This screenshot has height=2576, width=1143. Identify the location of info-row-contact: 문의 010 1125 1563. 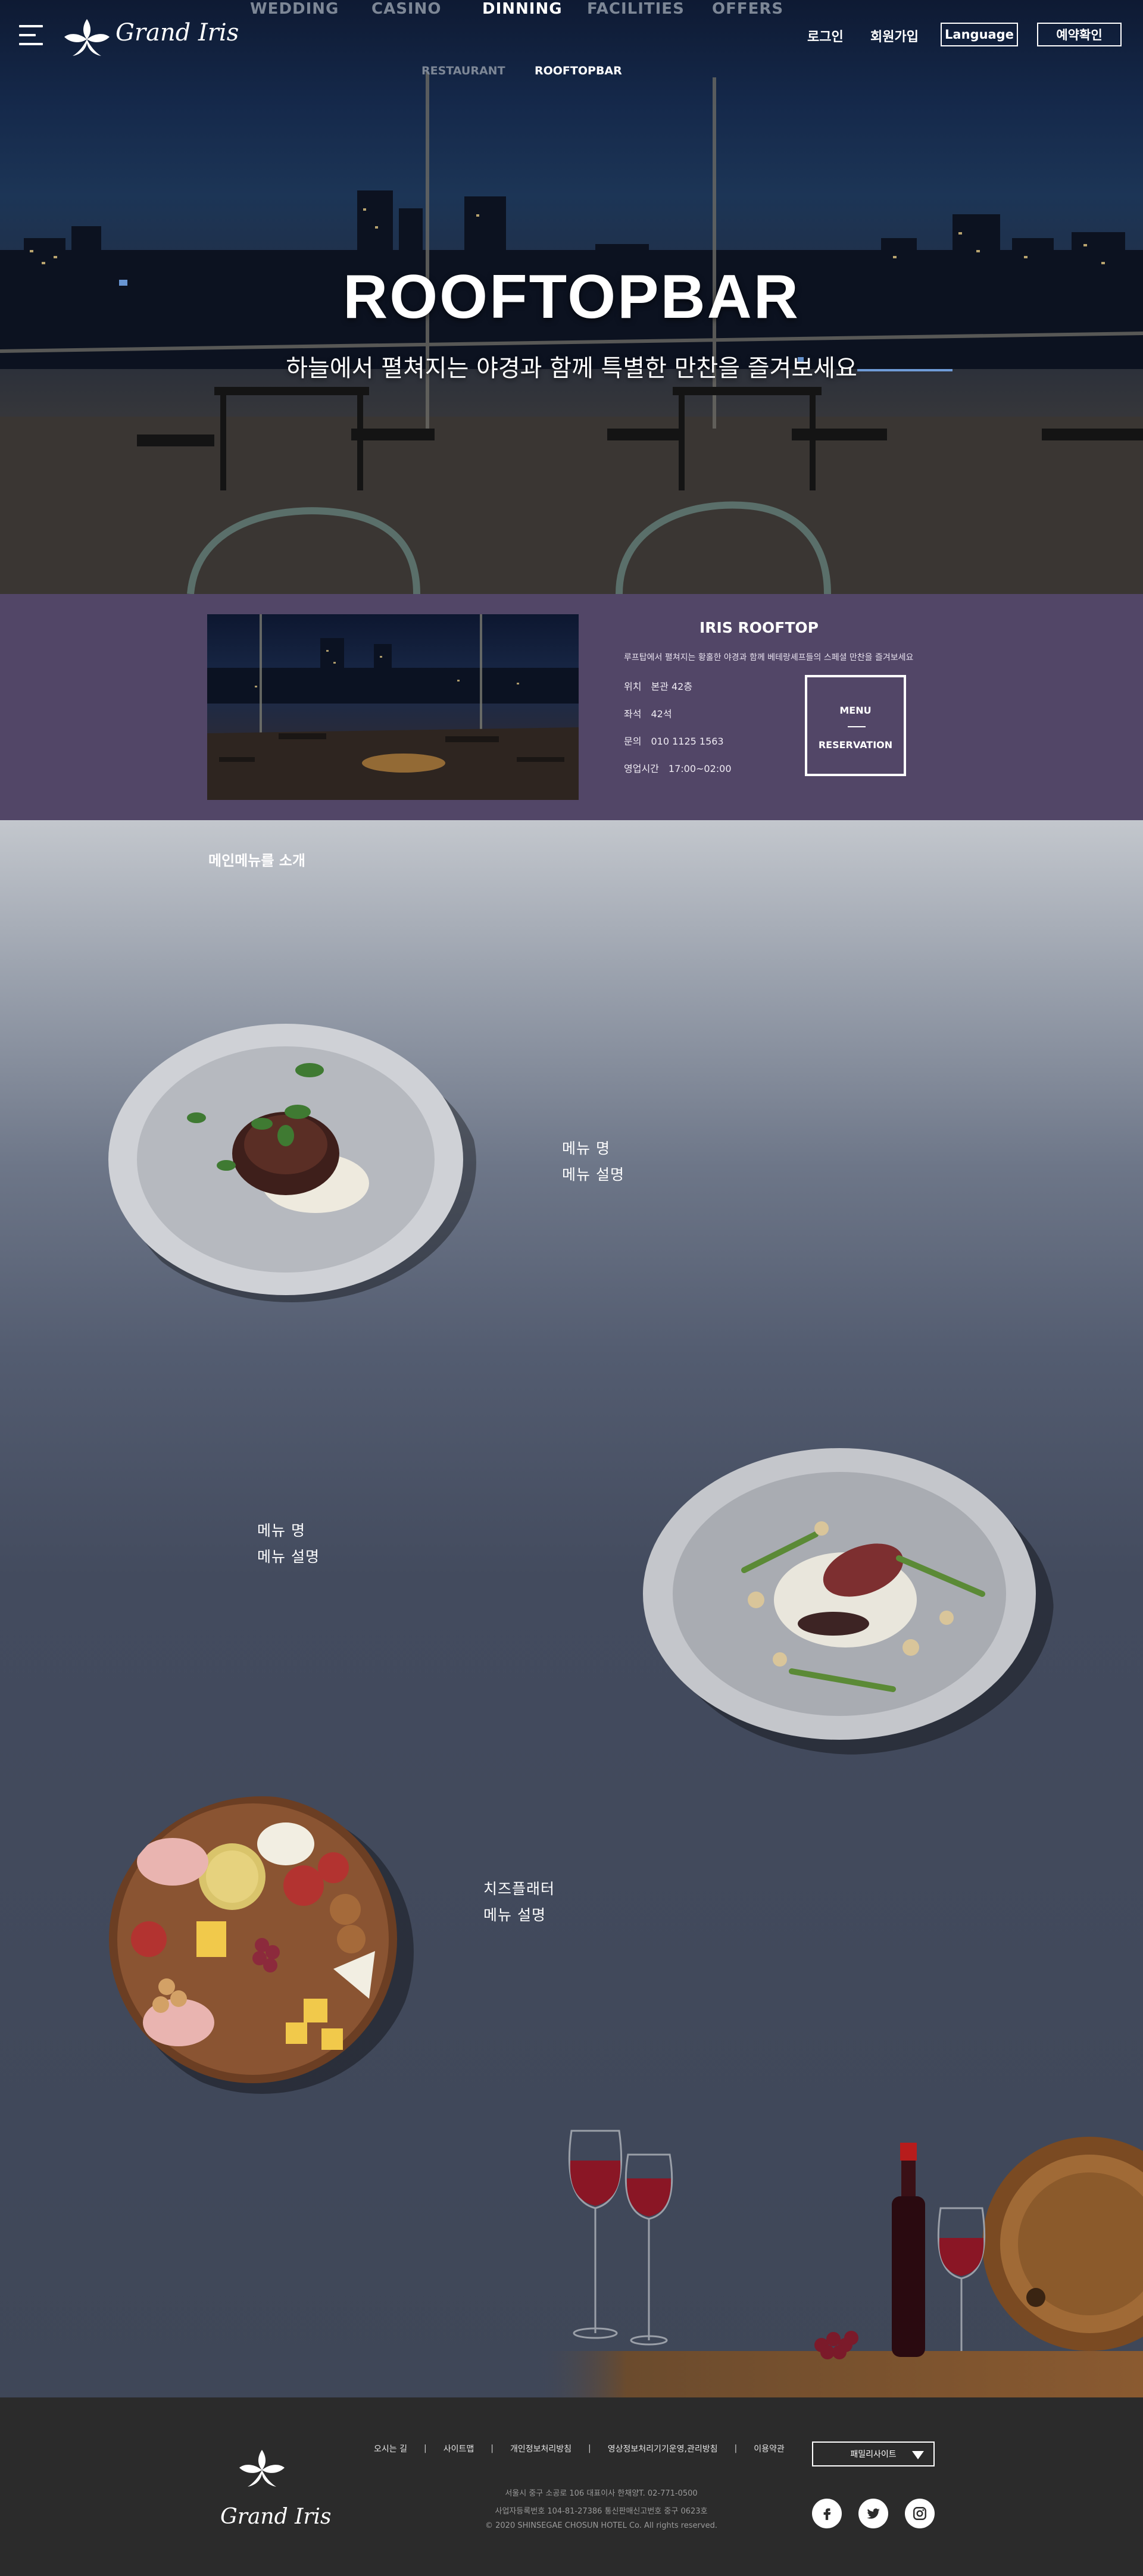
(674, 741).